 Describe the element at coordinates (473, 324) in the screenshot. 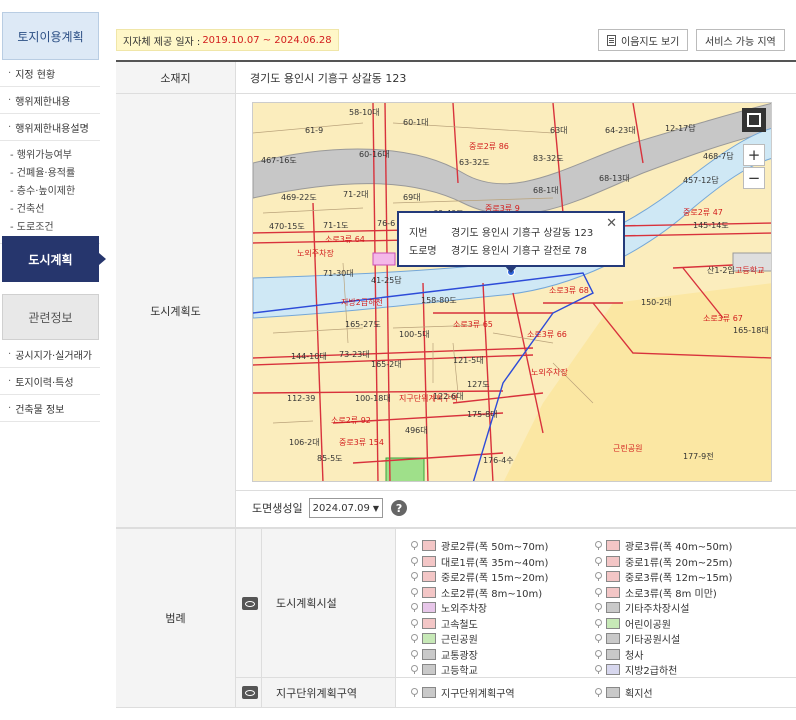

I see `map-label: 소로3류 65` at that location.